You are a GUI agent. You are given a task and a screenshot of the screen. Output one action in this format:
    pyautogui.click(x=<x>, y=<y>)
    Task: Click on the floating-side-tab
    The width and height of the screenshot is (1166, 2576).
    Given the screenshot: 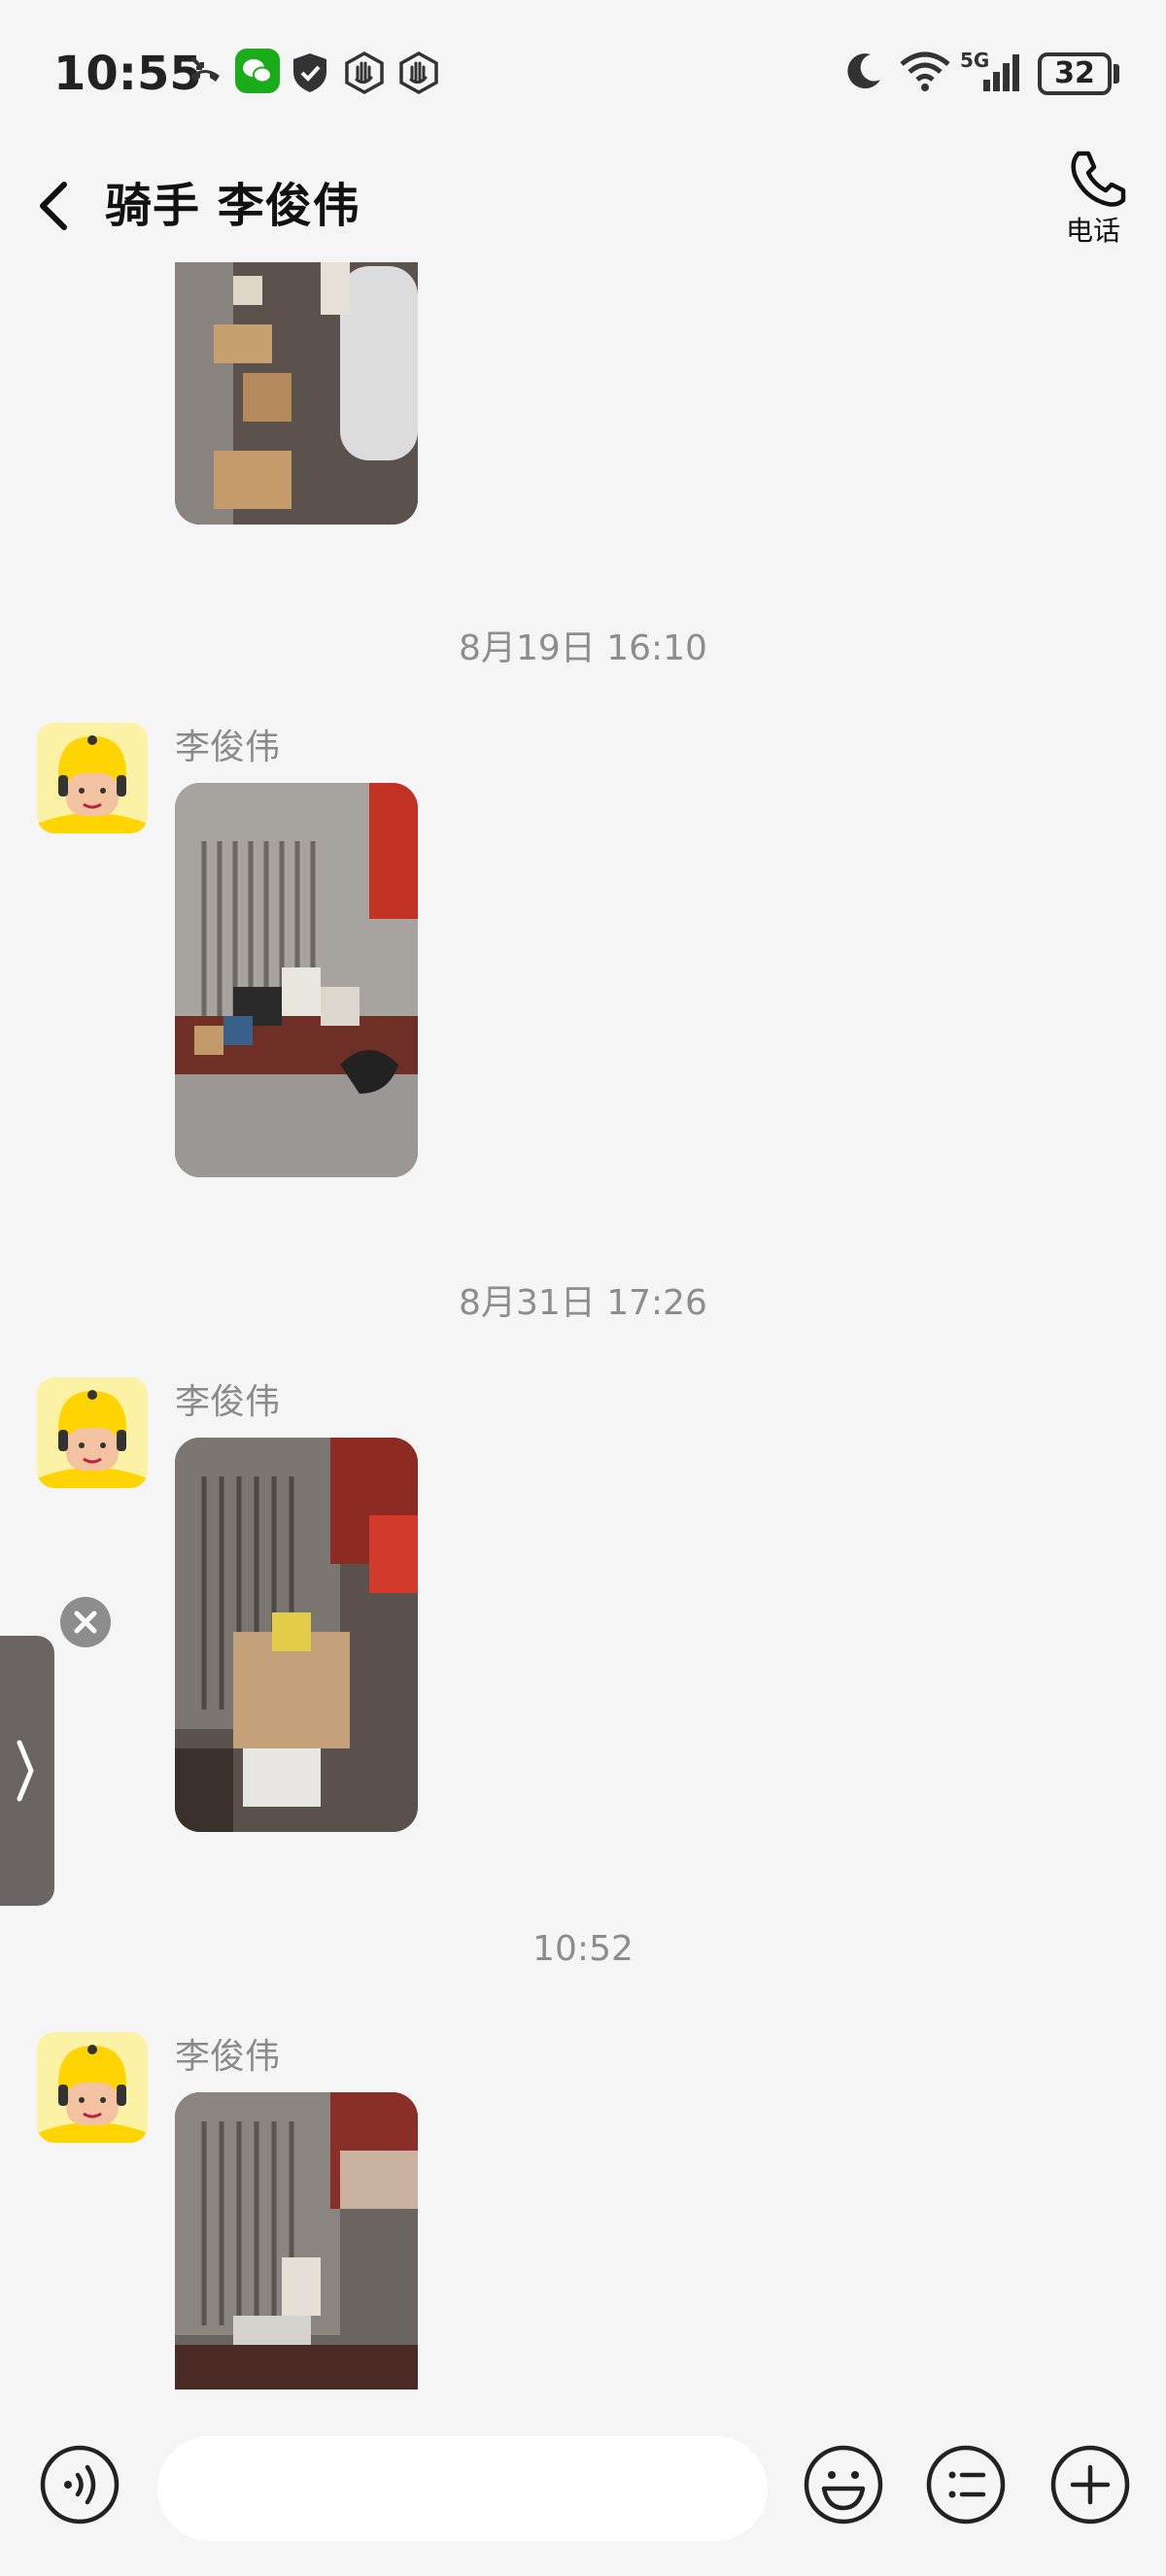 What is the action you would take?
    pyautogui.click(x=27, y=1771)
    